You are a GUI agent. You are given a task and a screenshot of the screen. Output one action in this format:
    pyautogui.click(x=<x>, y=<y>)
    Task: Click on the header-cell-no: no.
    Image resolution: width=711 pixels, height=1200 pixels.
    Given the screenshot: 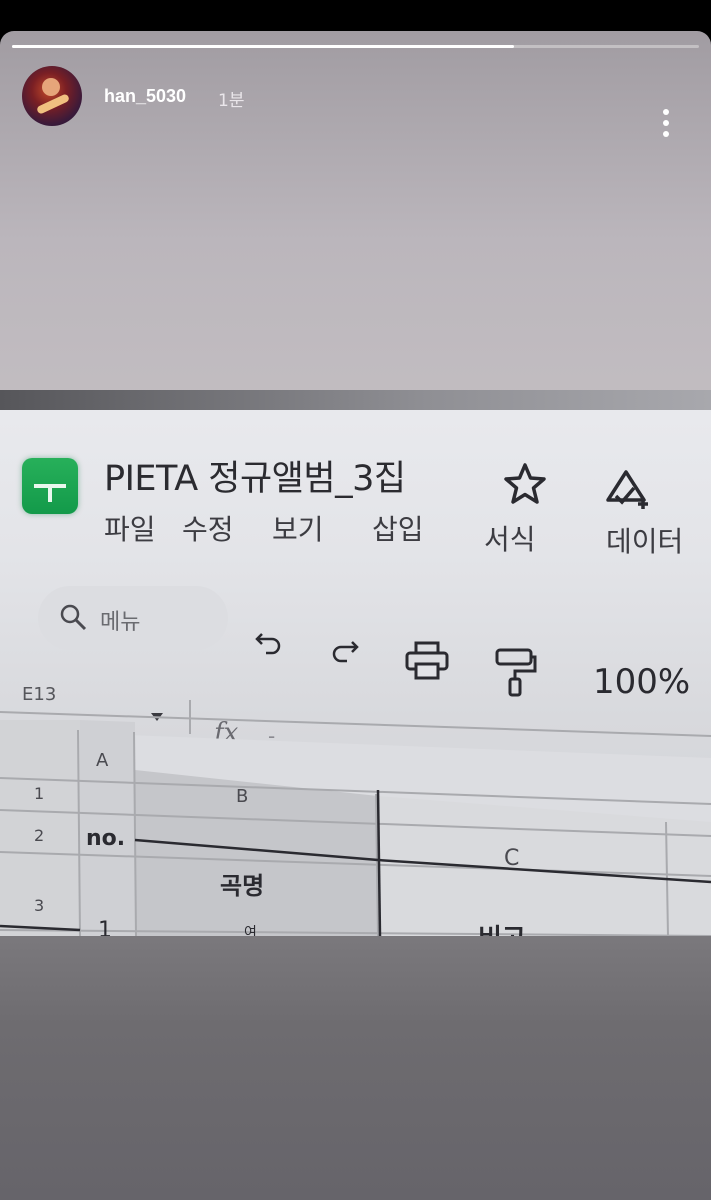 What is the action you would take?
    pyautogui.click(x=105, y=838)
    